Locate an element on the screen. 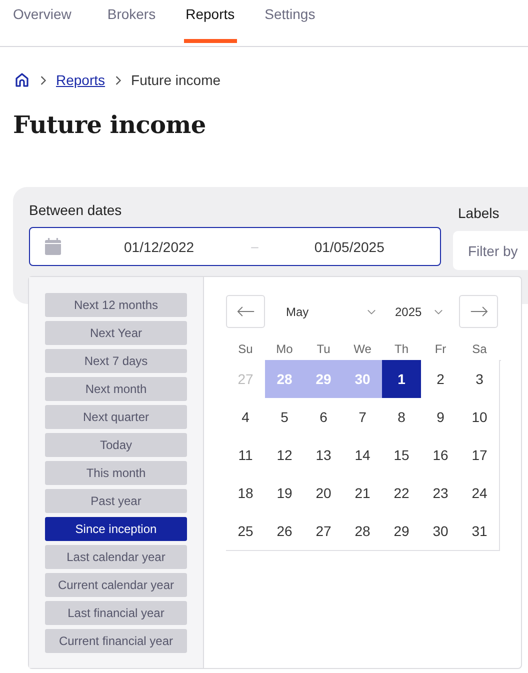 The width and height of the screenshot is (528, 673). calendar-day: 23 is located at coordinates (441, 493).